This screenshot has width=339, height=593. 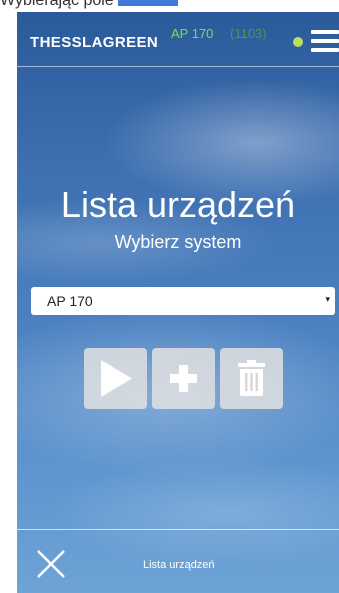 What do you see at coordinates (178, 204) in the screenshot?
I see `page-title: Lista urządzeń` at bounding box center [178, 204].